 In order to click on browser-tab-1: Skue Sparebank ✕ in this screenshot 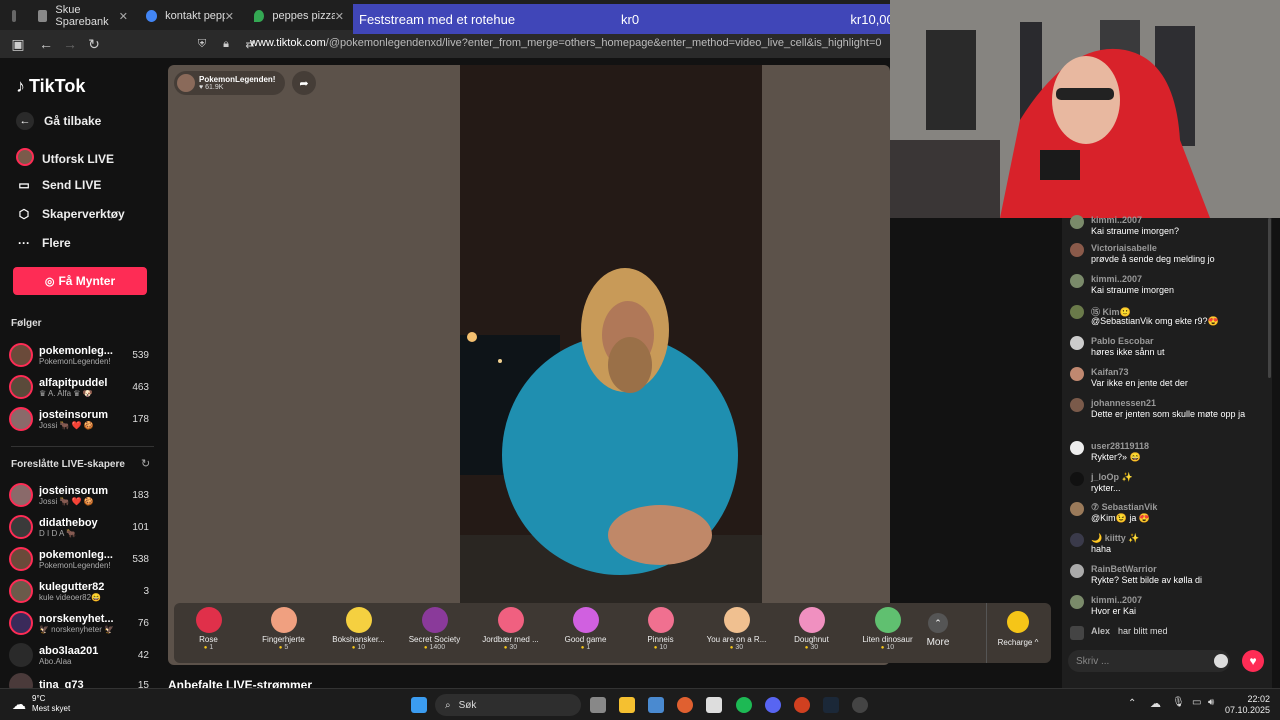, I will do `click(83, 16)`.